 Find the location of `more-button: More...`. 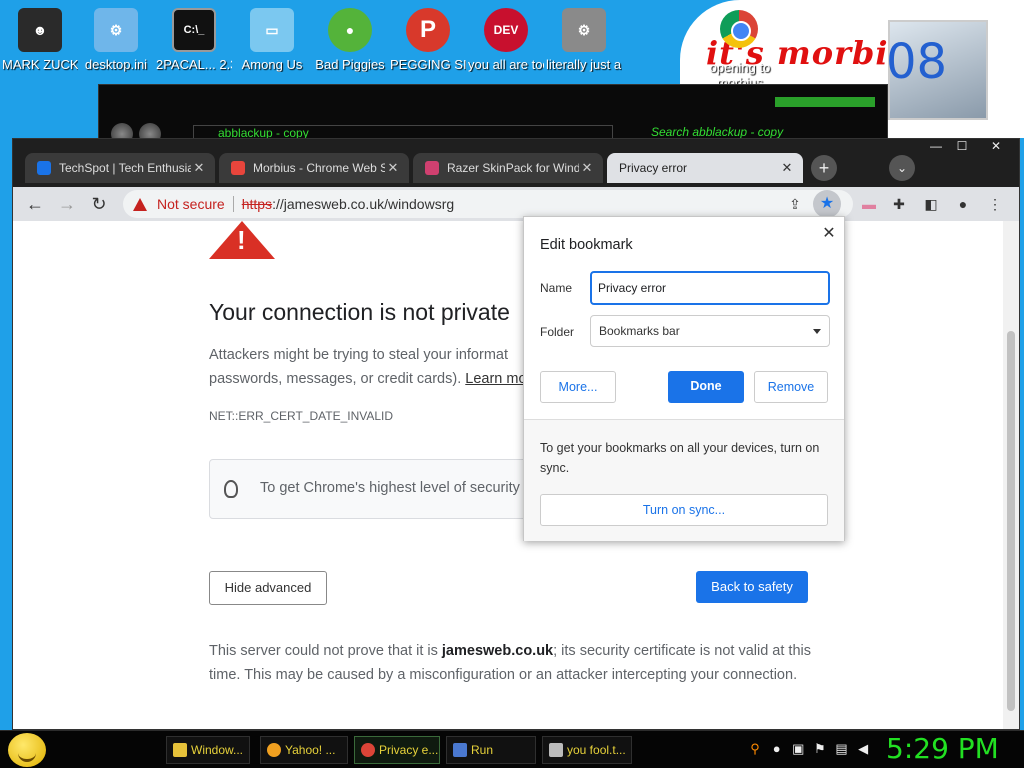

more-button: More... is located at coordinates (578, 387).